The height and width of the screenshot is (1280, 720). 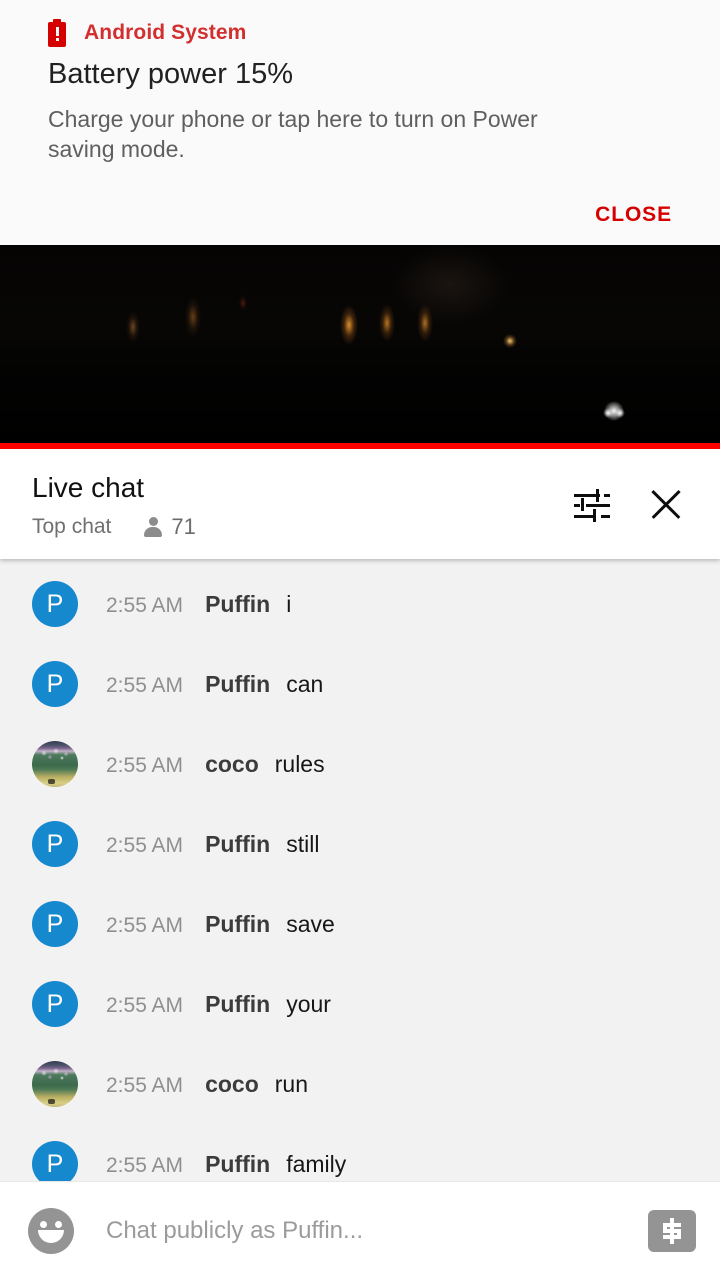 I want to click on message-text: rules, so click(x=299, y=763).